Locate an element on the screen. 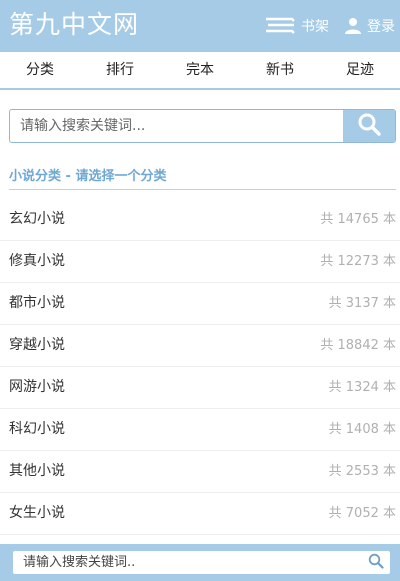  list-item: 女生小说 共 7052 本 is located at coordinates (200, 514).